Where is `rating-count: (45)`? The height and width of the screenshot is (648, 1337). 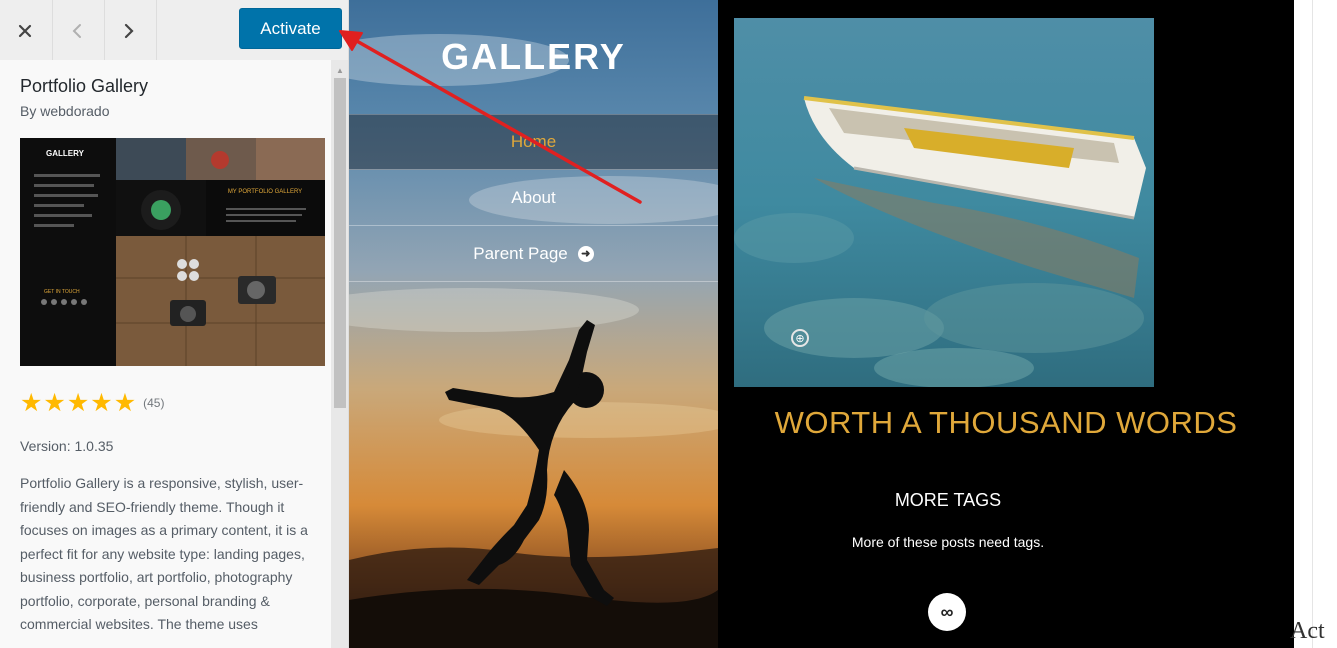 rating-count: (45) is located at coordinates (154, 403).